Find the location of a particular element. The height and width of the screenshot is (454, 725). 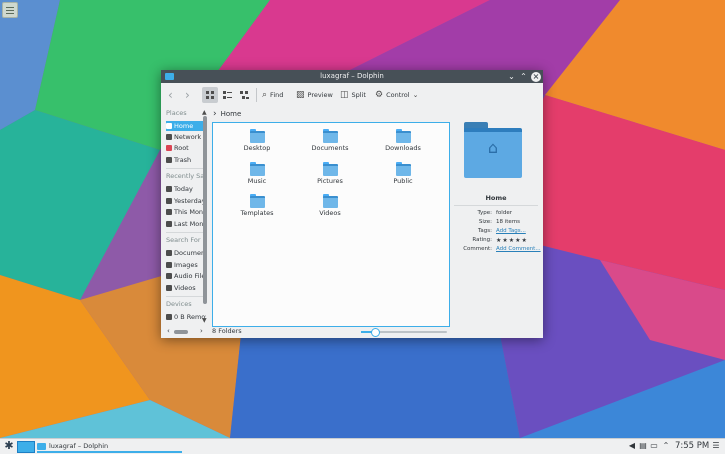

places-item-today: Today is located at coordinates (186, 189).